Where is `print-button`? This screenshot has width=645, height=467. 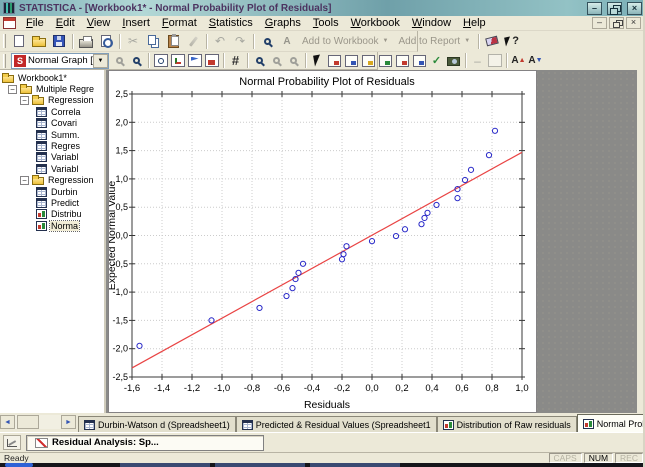
print-button is located at coordinates (86, 41).